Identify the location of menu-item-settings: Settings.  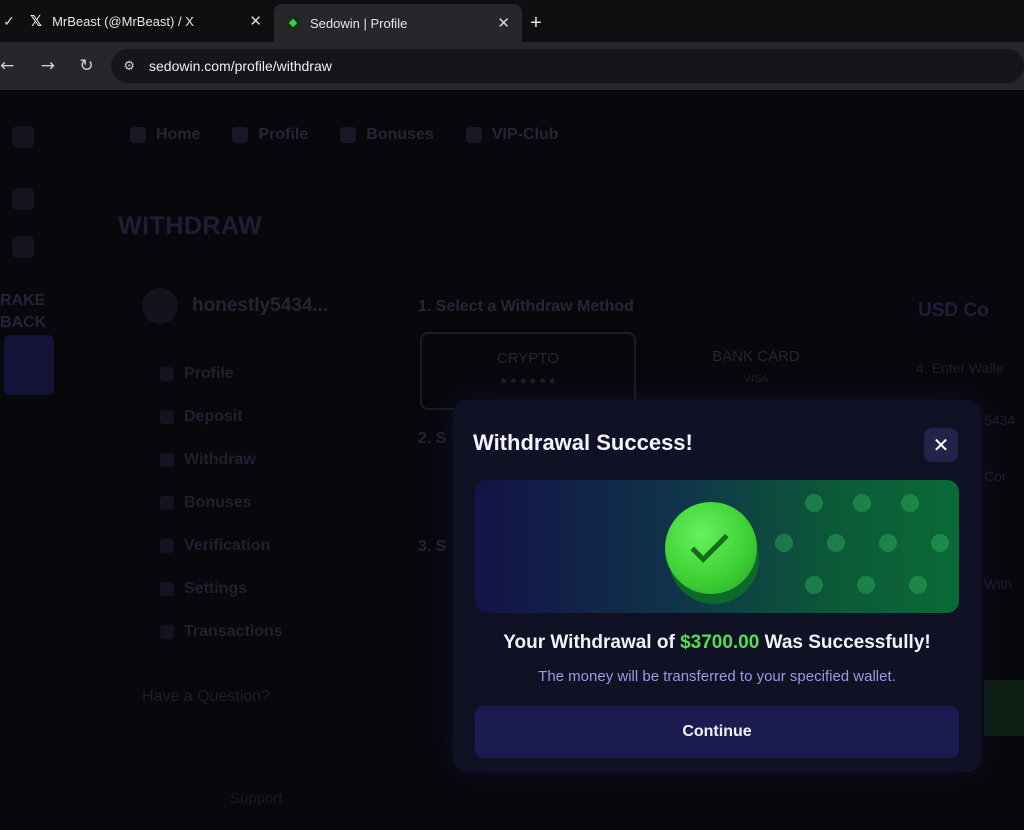
(221, 588).